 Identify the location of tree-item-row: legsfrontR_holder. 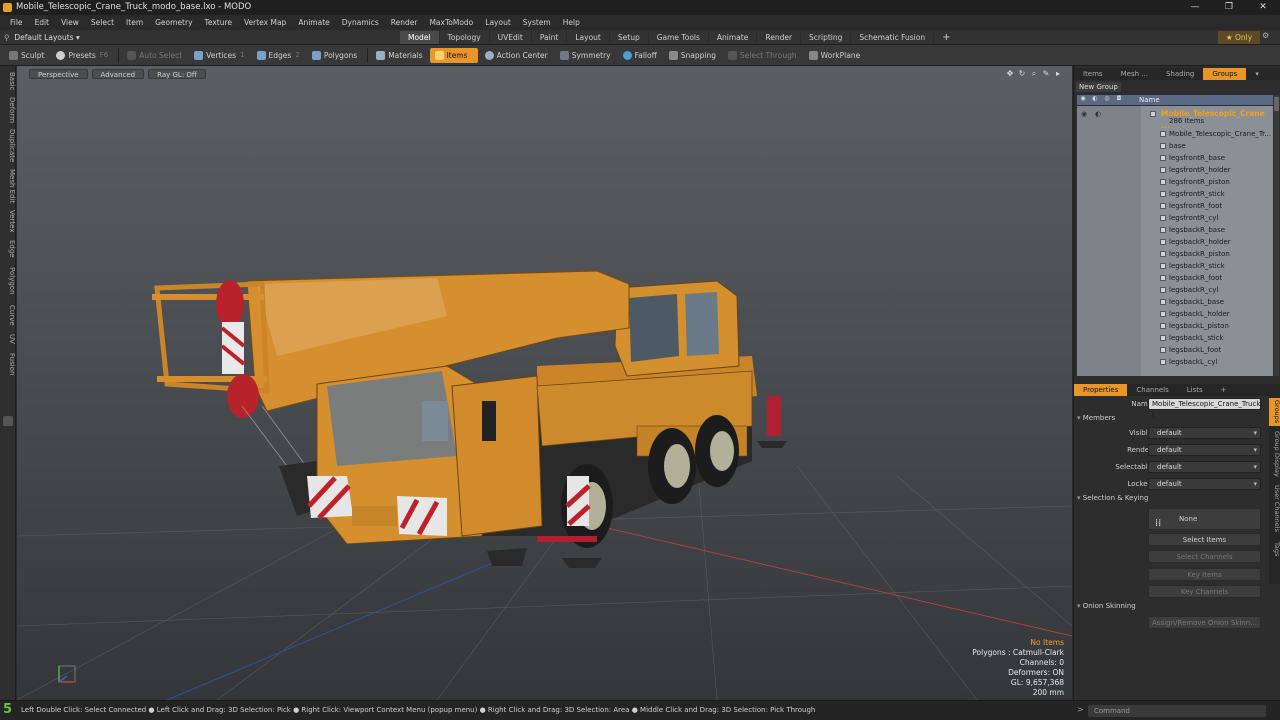
(1175, 170).